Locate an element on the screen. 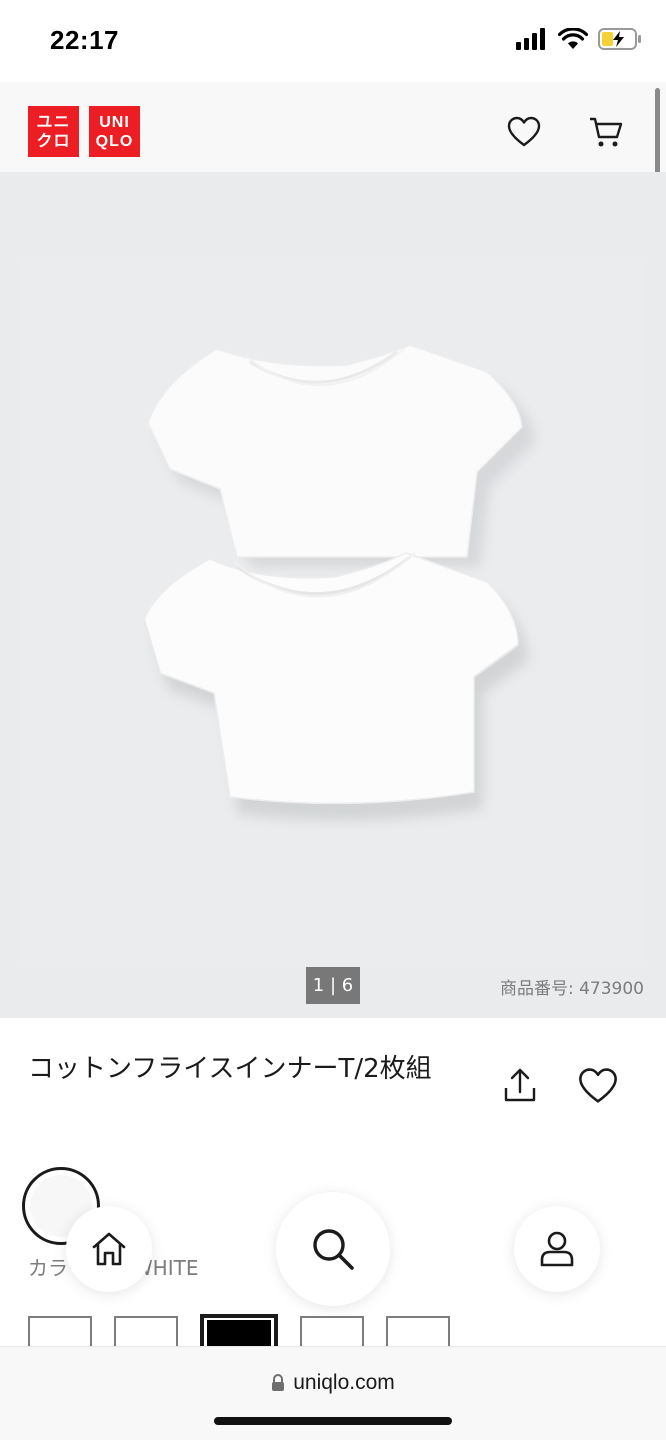  address-bar: uniqlo.com is located at coordinates (333, 1383).